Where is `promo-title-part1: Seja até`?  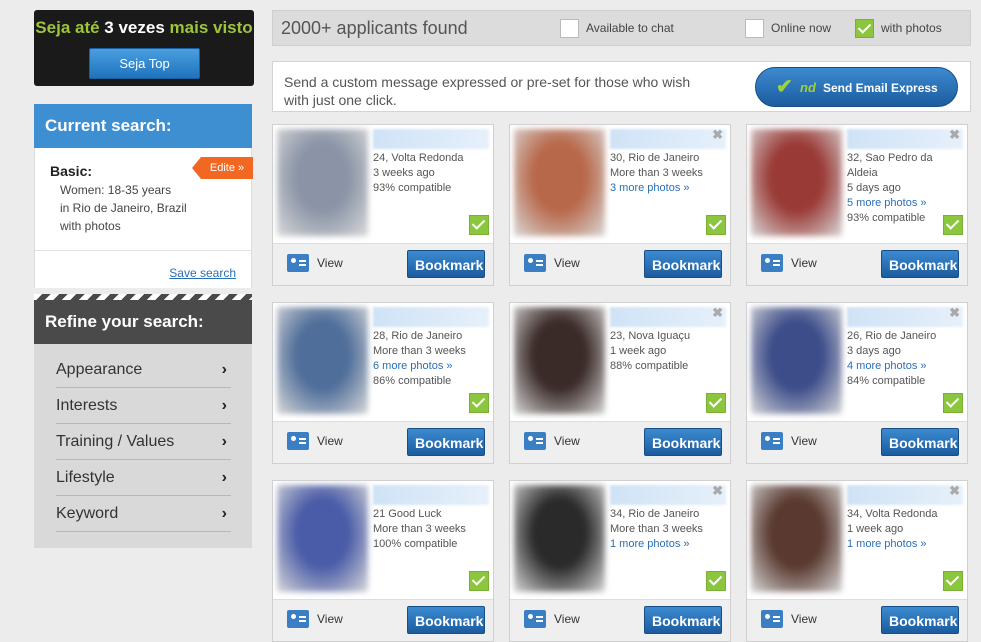
promo-title-part1: Seja até is located at coordinates (67, 27).